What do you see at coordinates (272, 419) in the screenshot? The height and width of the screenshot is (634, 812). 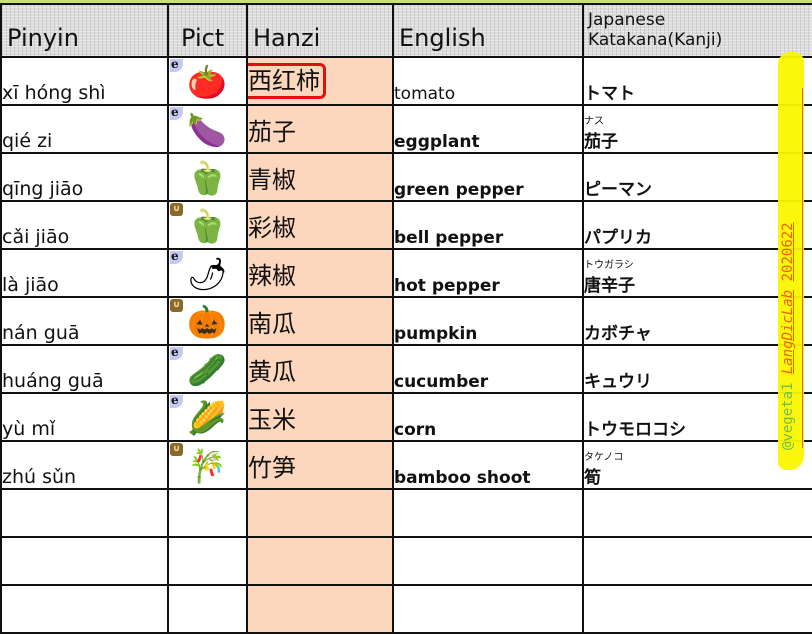 I see `hanzi-text: 玉米` at bounding box center [272, 419].